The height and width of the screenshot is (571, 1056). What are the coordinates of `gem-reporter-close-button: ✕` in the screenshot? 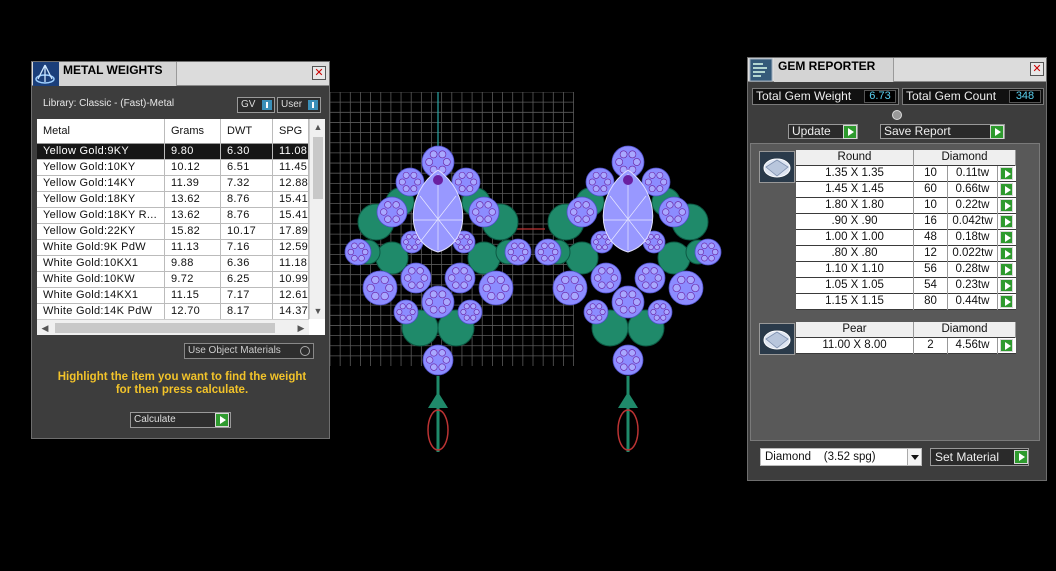 It's located at (1037, 69).